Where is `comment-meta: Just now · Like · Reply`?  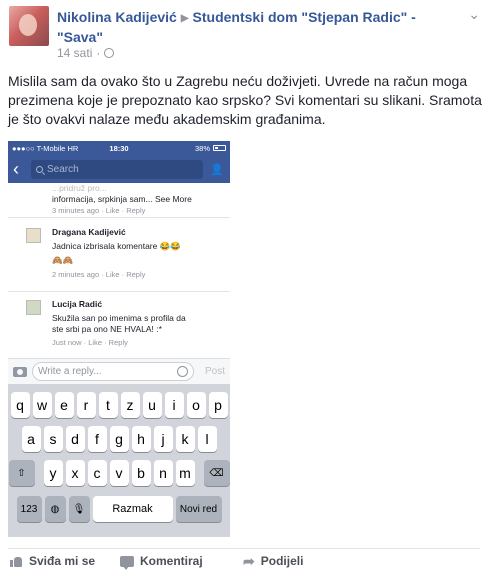
comment-meta: Just now · Like · Reply is located at coordinates (90, 342).